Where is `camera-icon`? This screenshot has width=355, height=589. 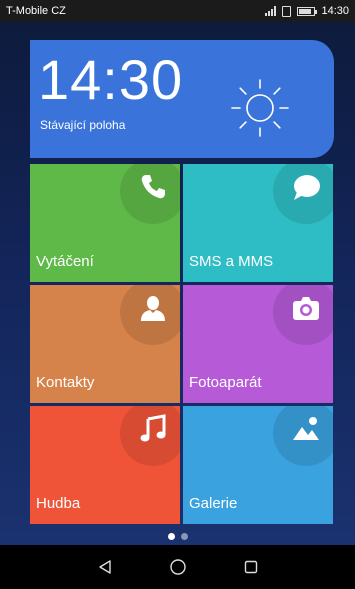
camera-icon is located at coordinates (306, 308).